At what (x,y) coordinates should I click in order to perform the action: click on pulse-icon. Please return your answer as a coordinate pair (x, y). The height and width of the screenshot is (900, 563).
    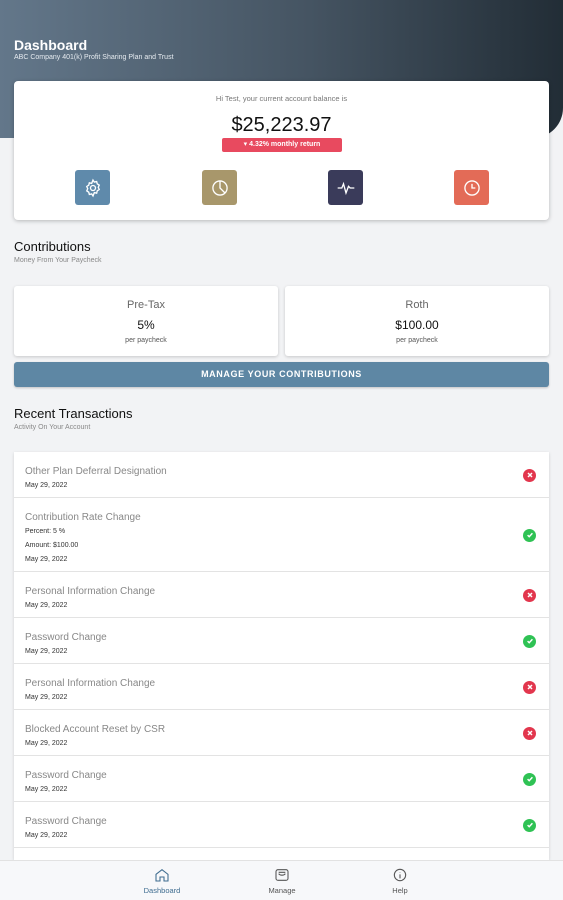
    Looking at the image, I should click on (345, 188).